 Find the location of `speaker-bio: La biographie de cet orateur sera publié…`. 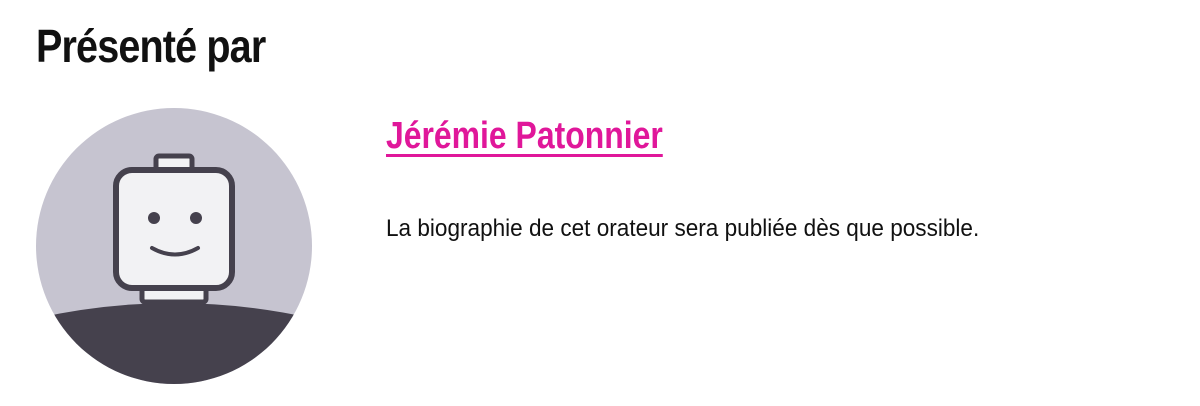

speaker-bio: La biographie de cet orateur sera publié… is located at coordinates (683, 228).